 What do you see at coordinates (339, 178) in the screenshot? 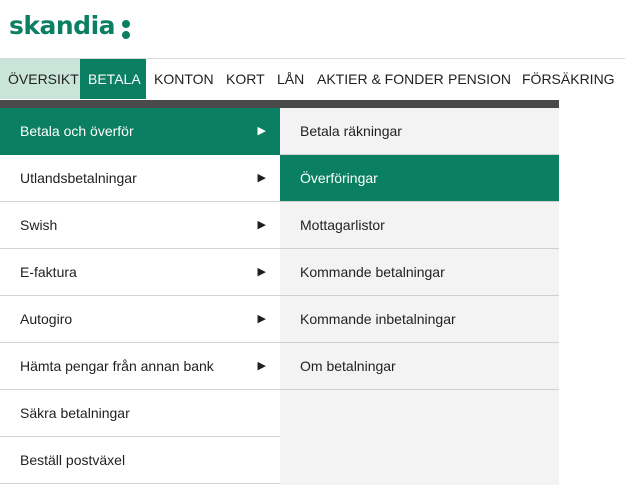
I see `submenu-item-label: Överföringar` at bounding box center [339, 178].